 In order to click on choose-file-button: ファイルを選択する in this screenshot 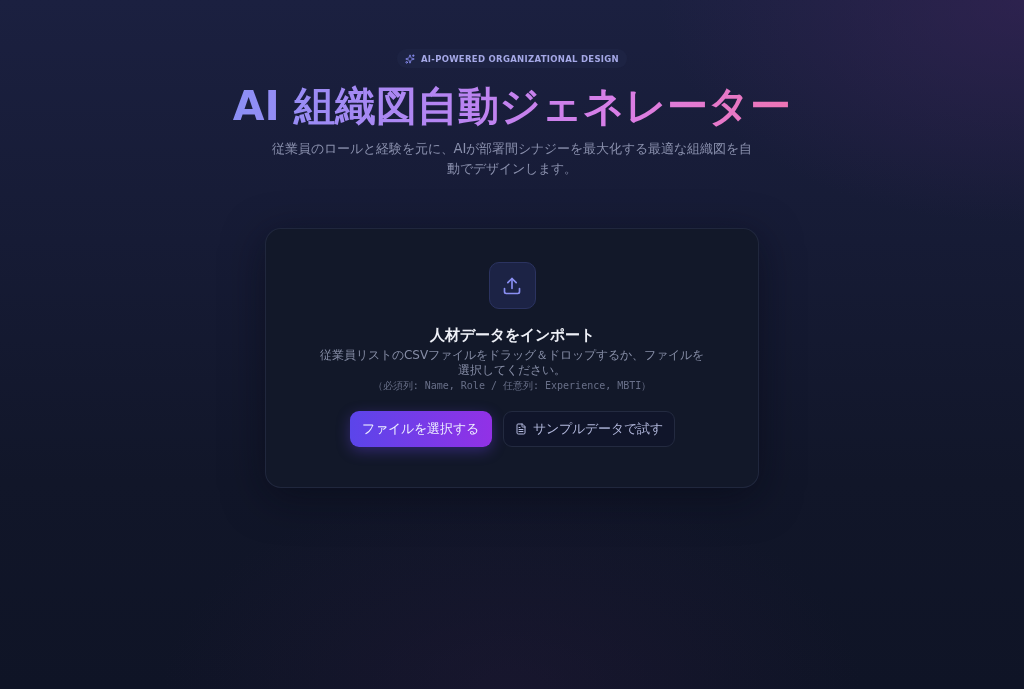, I will do `click(420, 429)`.